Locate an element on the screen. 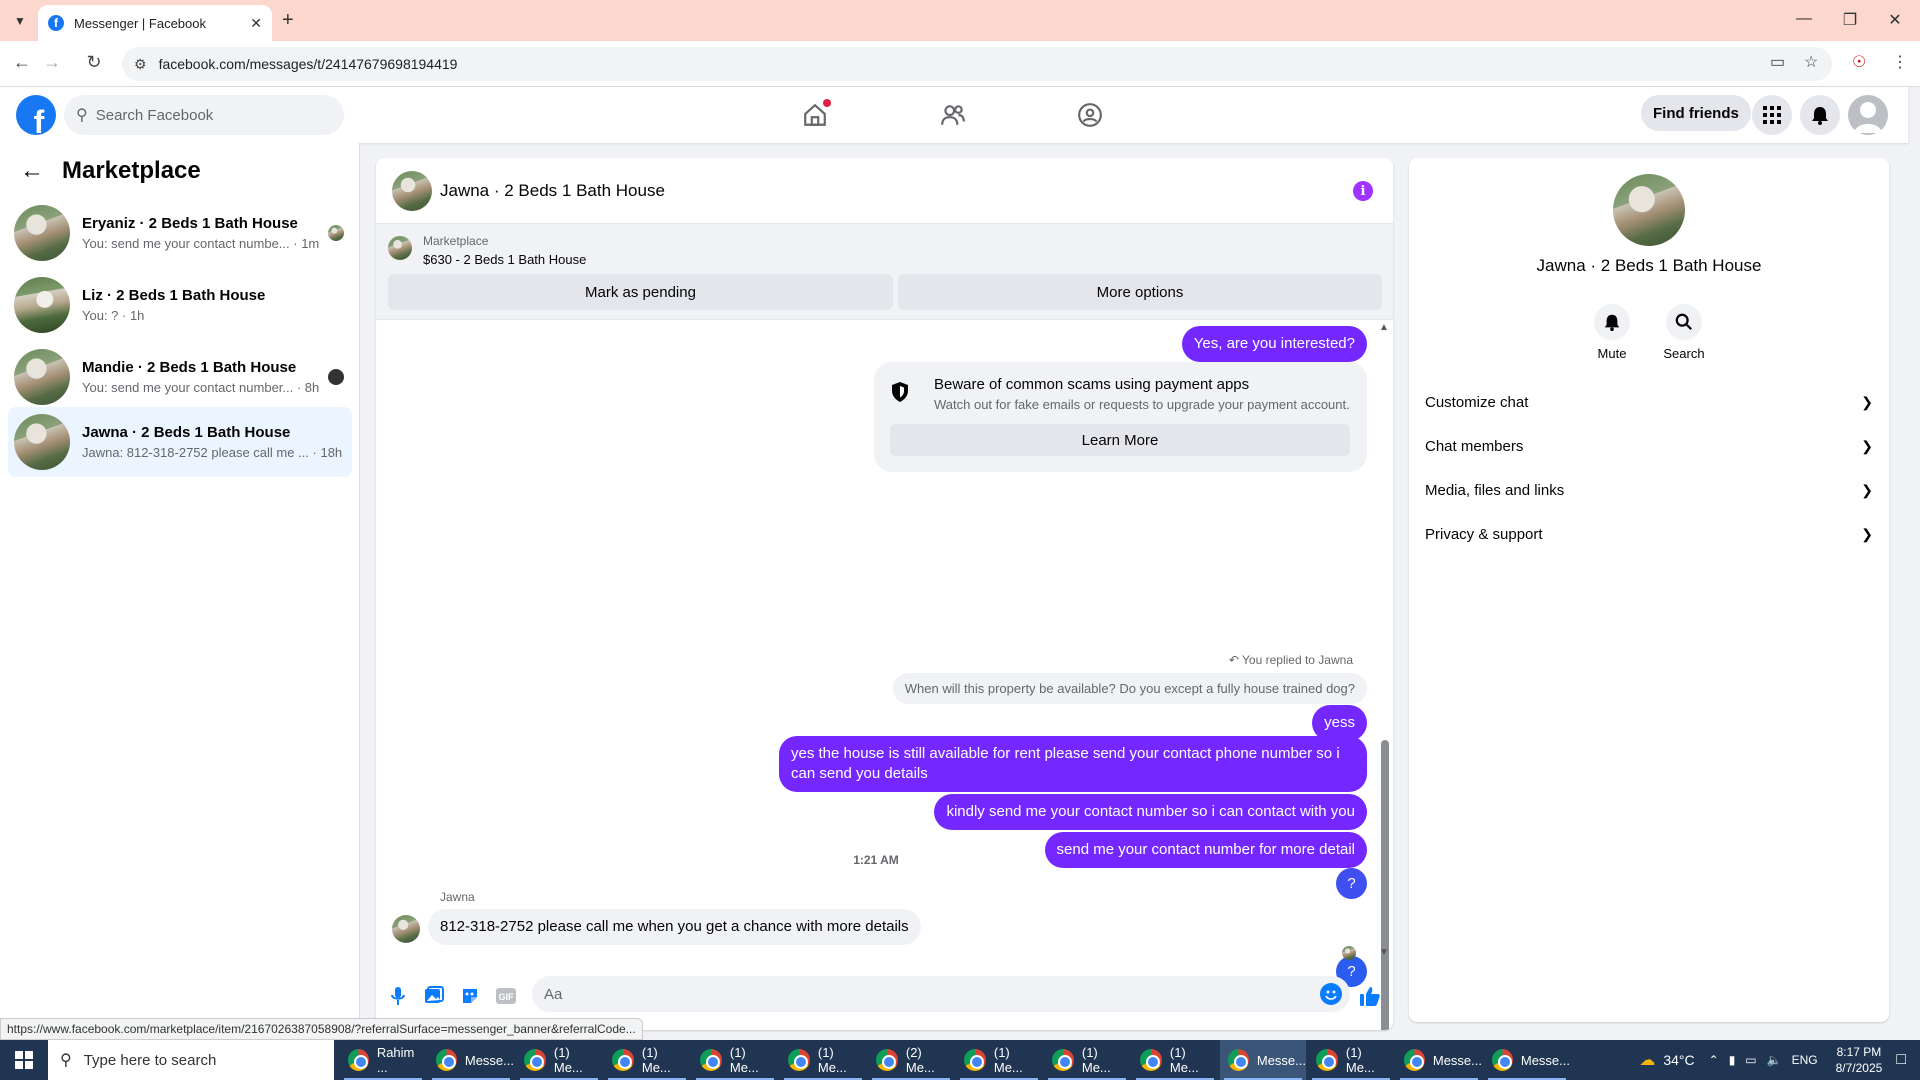  bell-icon is located at coordinates (1612, 322).